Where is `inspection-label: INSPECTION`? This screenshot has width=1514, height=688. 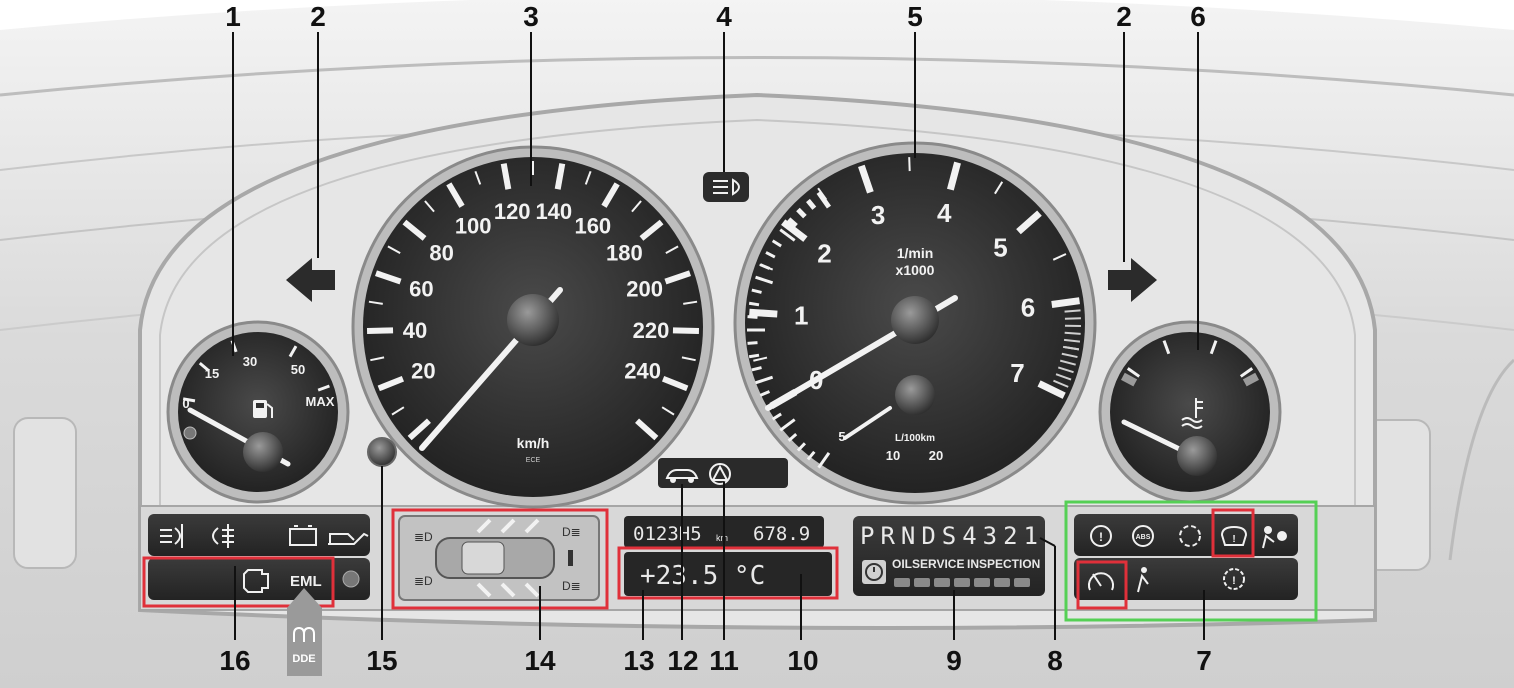 inspection-label: INSPECTION is located at coordinates (1003, 564).